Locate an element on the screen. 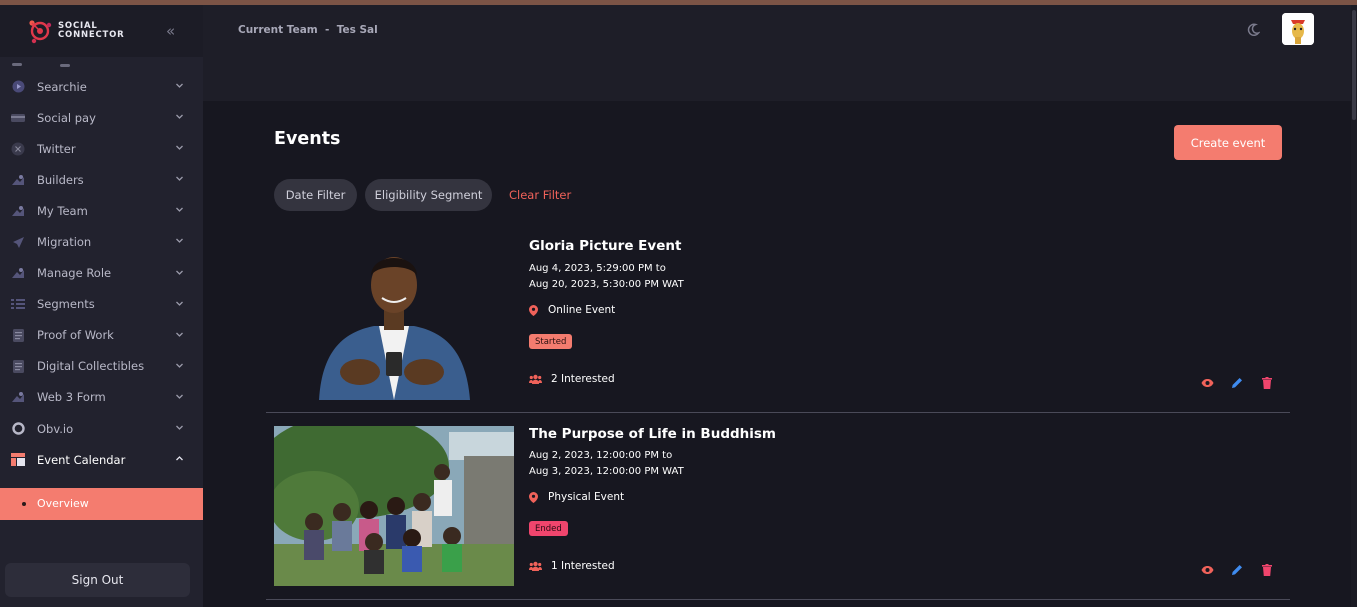  create-event-button: Create event is located at coordinates (1228, 142).